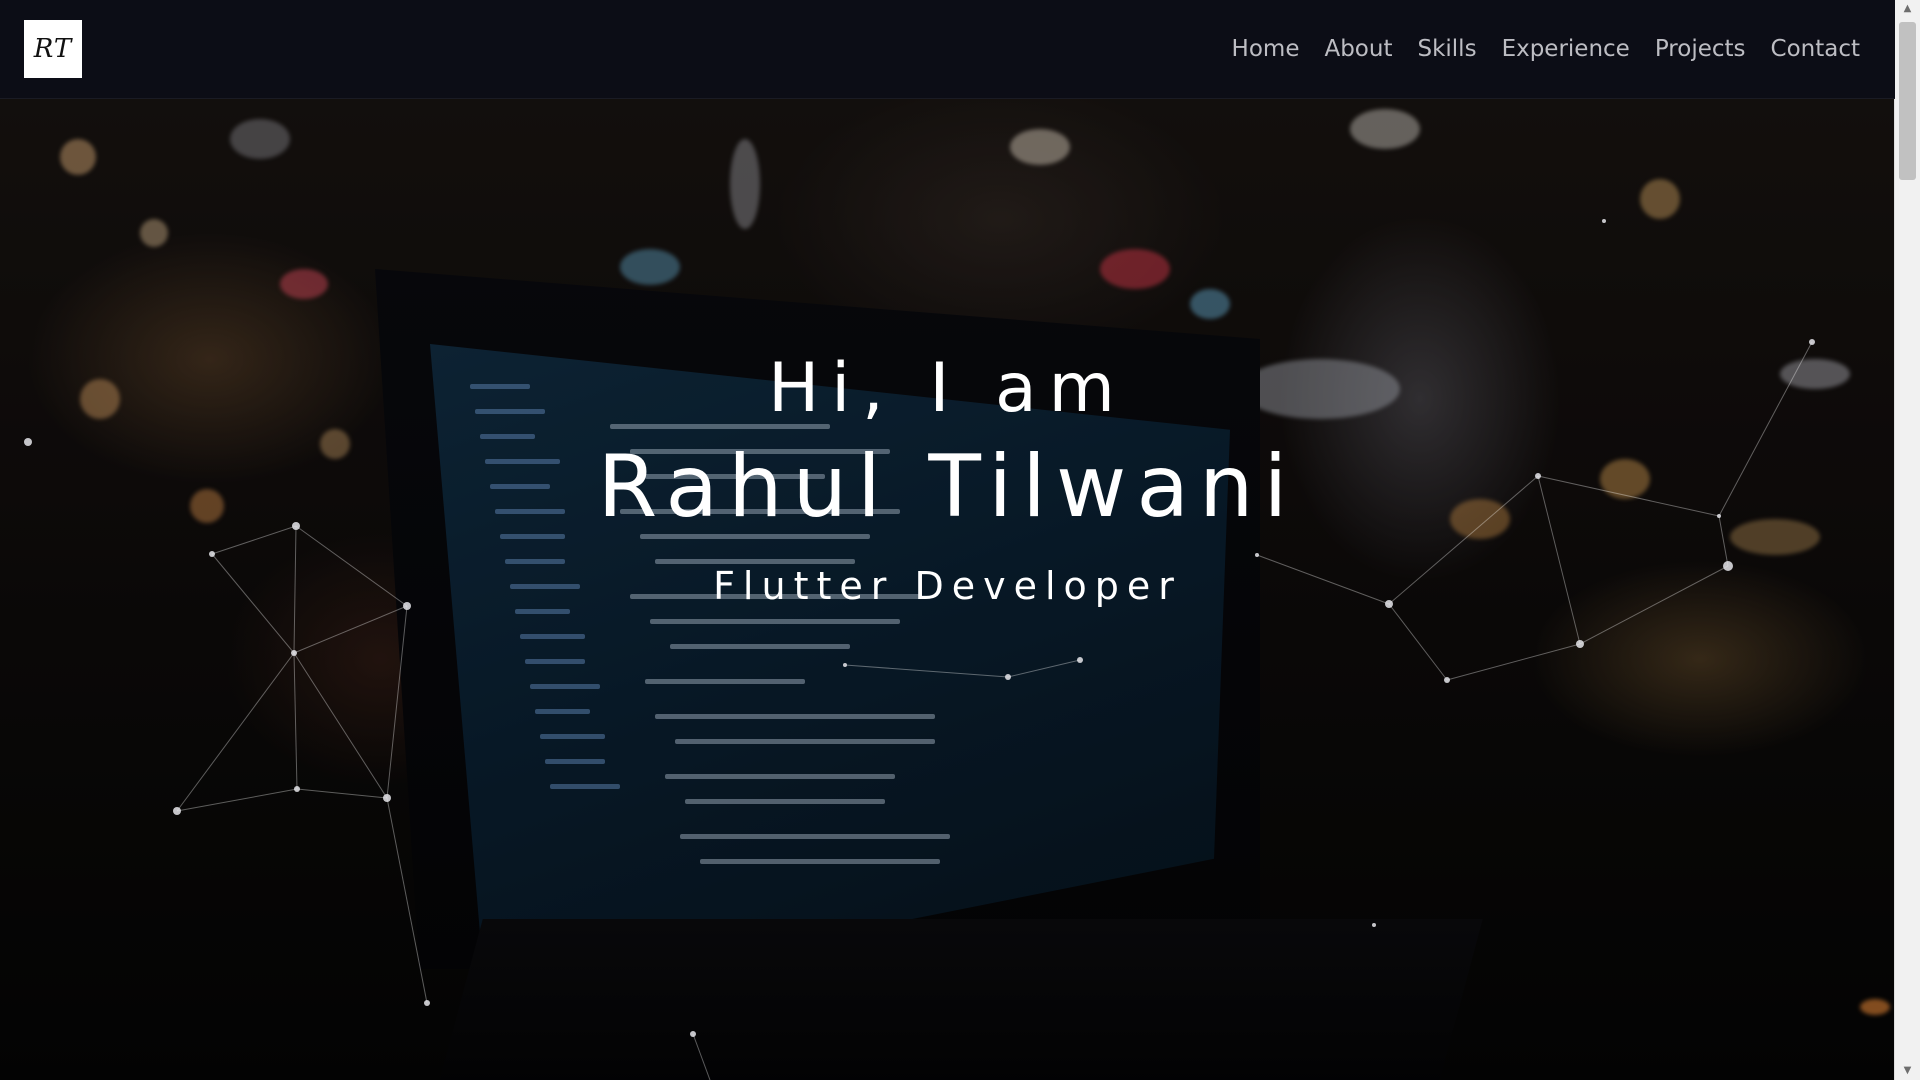  I want to click on nav-link-home: Home, so click(1266, 49).